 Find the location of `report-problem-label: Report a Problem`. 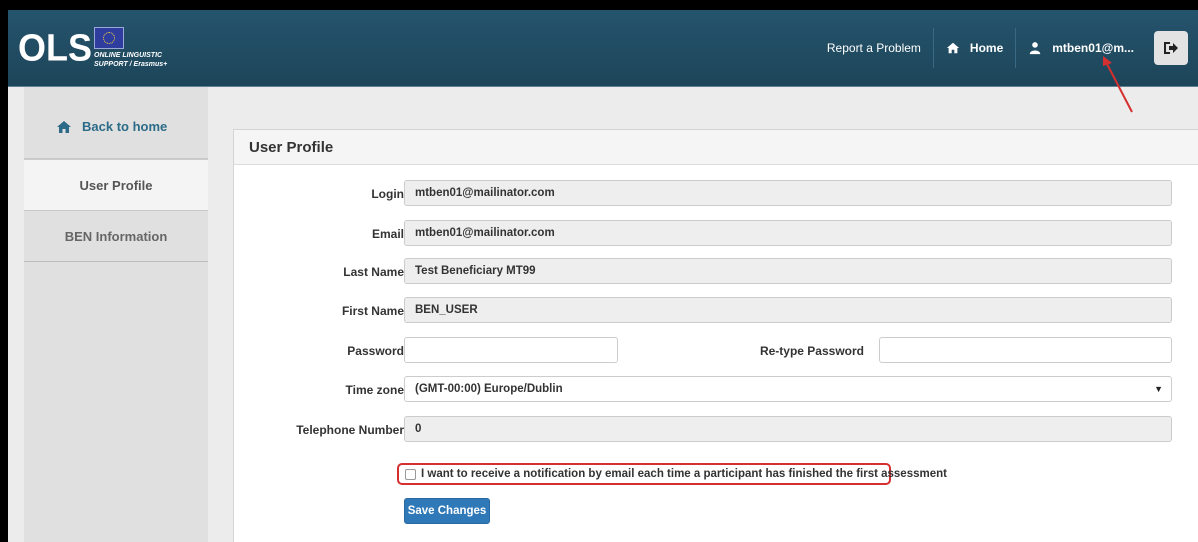

report-problem-label: Report a Problem is located at coordinates (873, 48).